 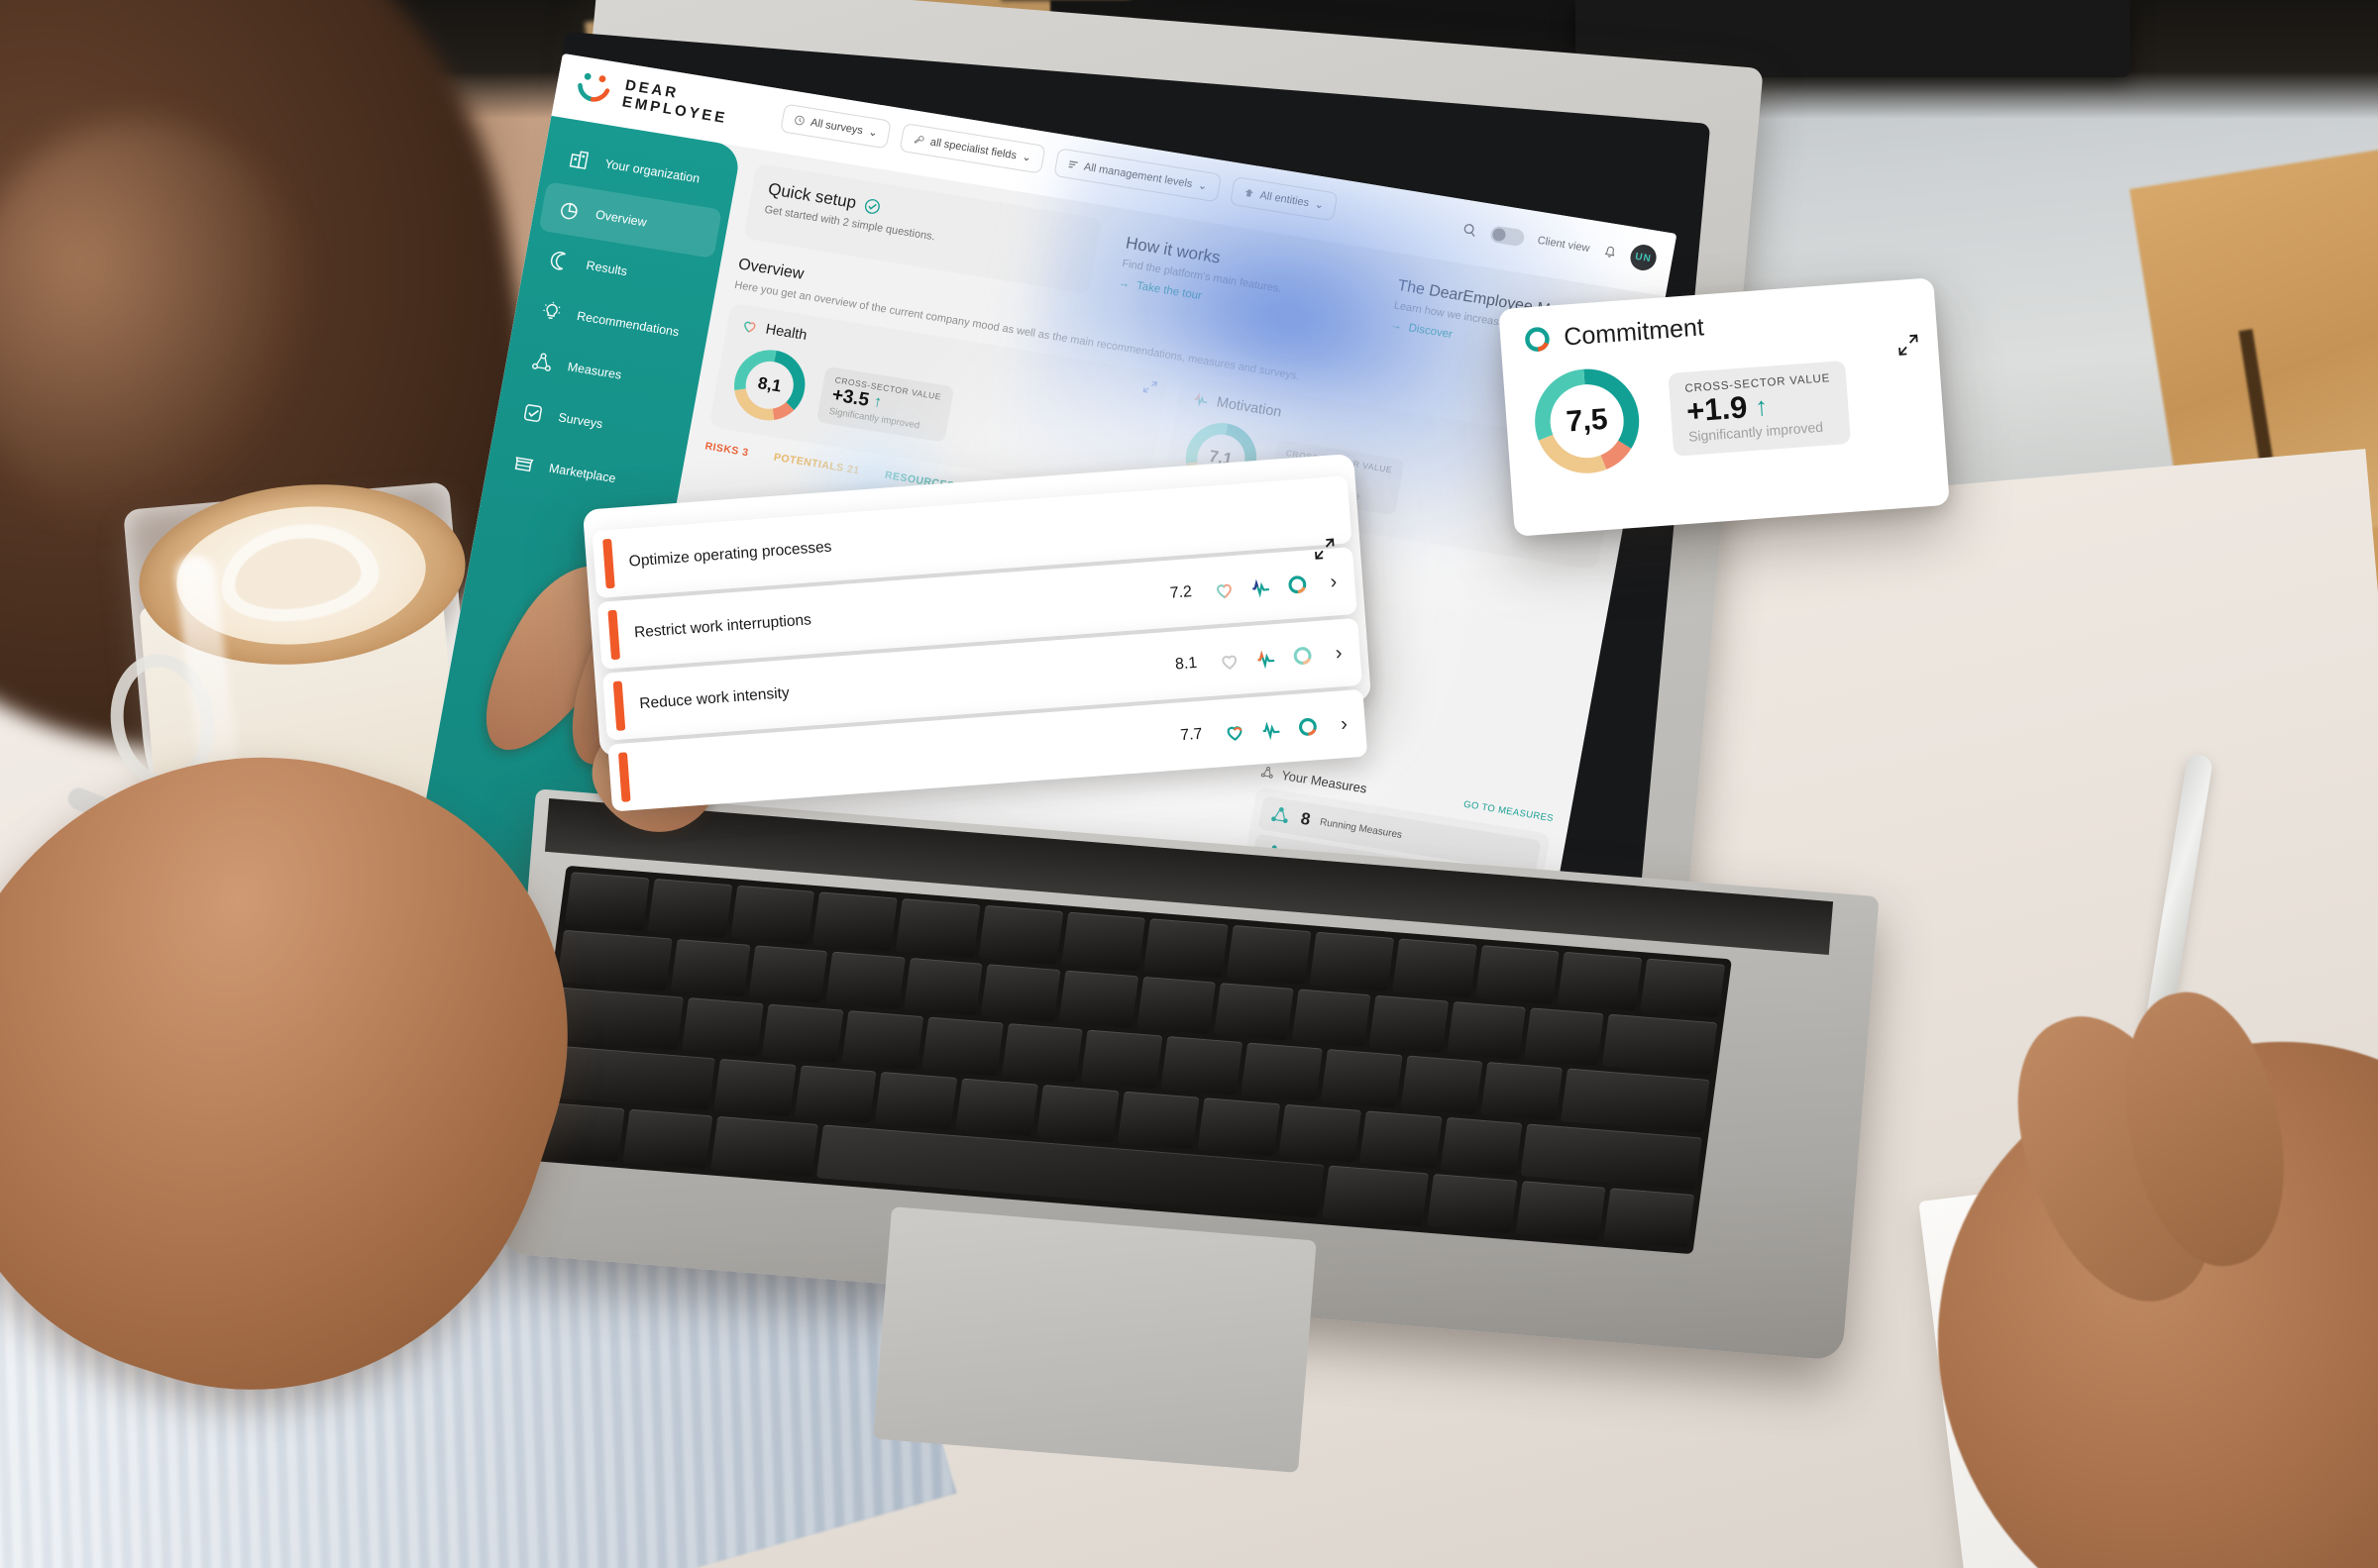 I want to click on brand-name: DEAR EMPLOYEE, so click(x=677, y=102).